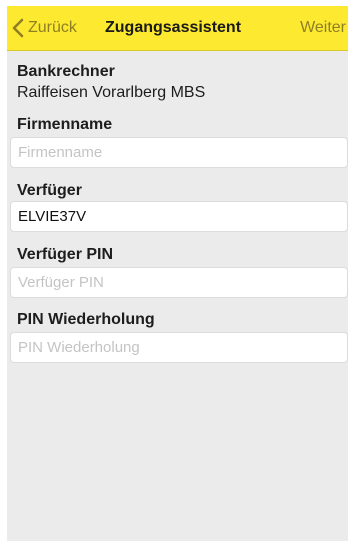 This screenshot has width=355, height=541. What do you see at coordinates (66, 71) in the screenshot?
I see `bankrechner-label: Bankrechner` at bounding box center [66, 71].